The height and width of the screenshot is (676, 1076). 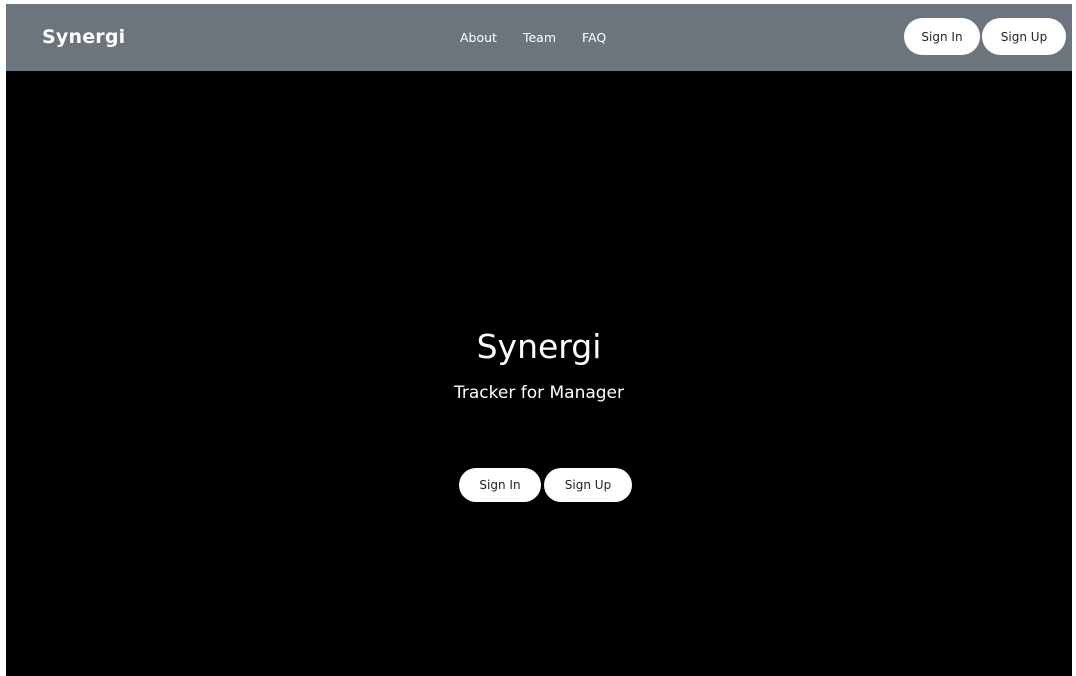 I want to click on hero-title: Synergi, so click(x=539, y=346).